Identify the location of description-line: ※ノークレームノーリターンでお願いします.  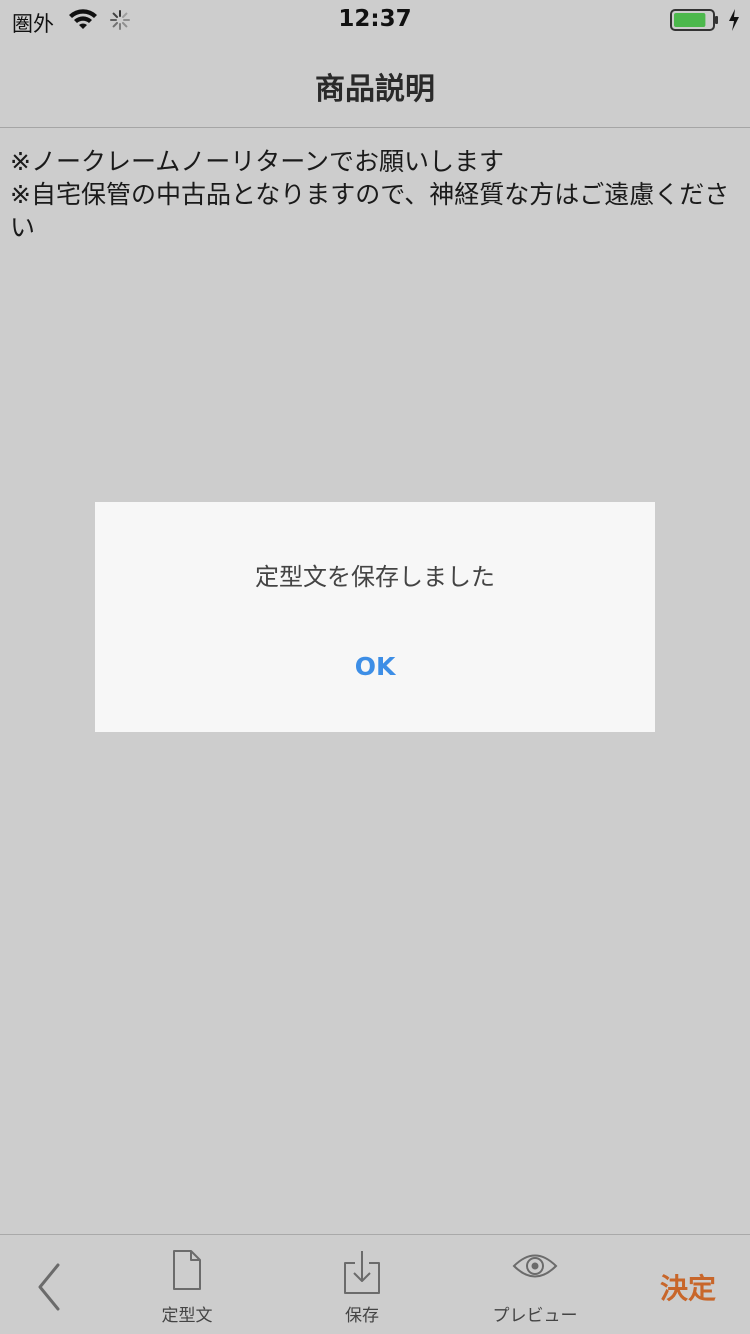
(257, 161).